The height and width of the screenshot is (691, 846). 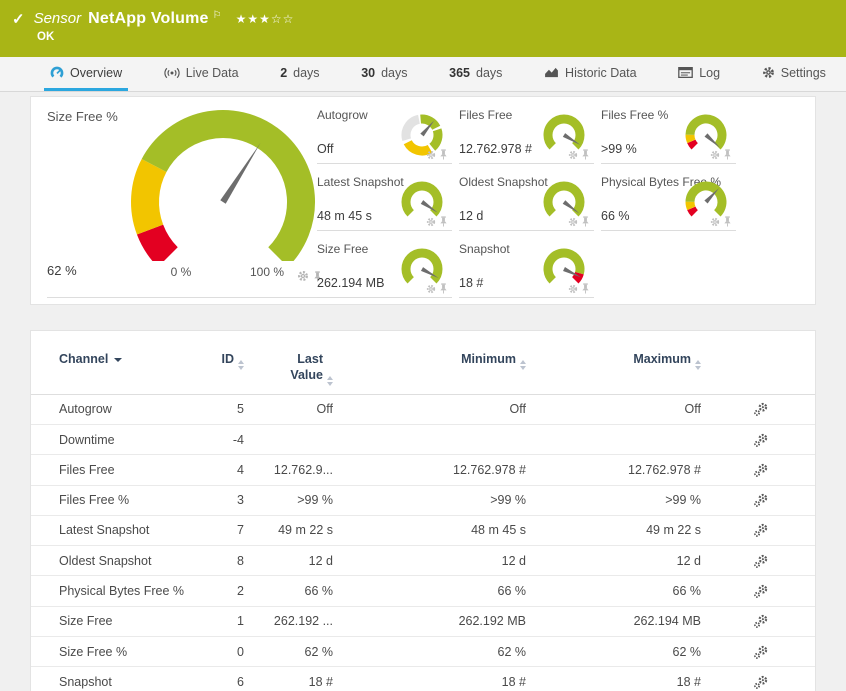 What do you see at coordinates (429, 361) in the screenshot?
I see `column-header-minimum: Minimum` at bounding box center [429, 361].